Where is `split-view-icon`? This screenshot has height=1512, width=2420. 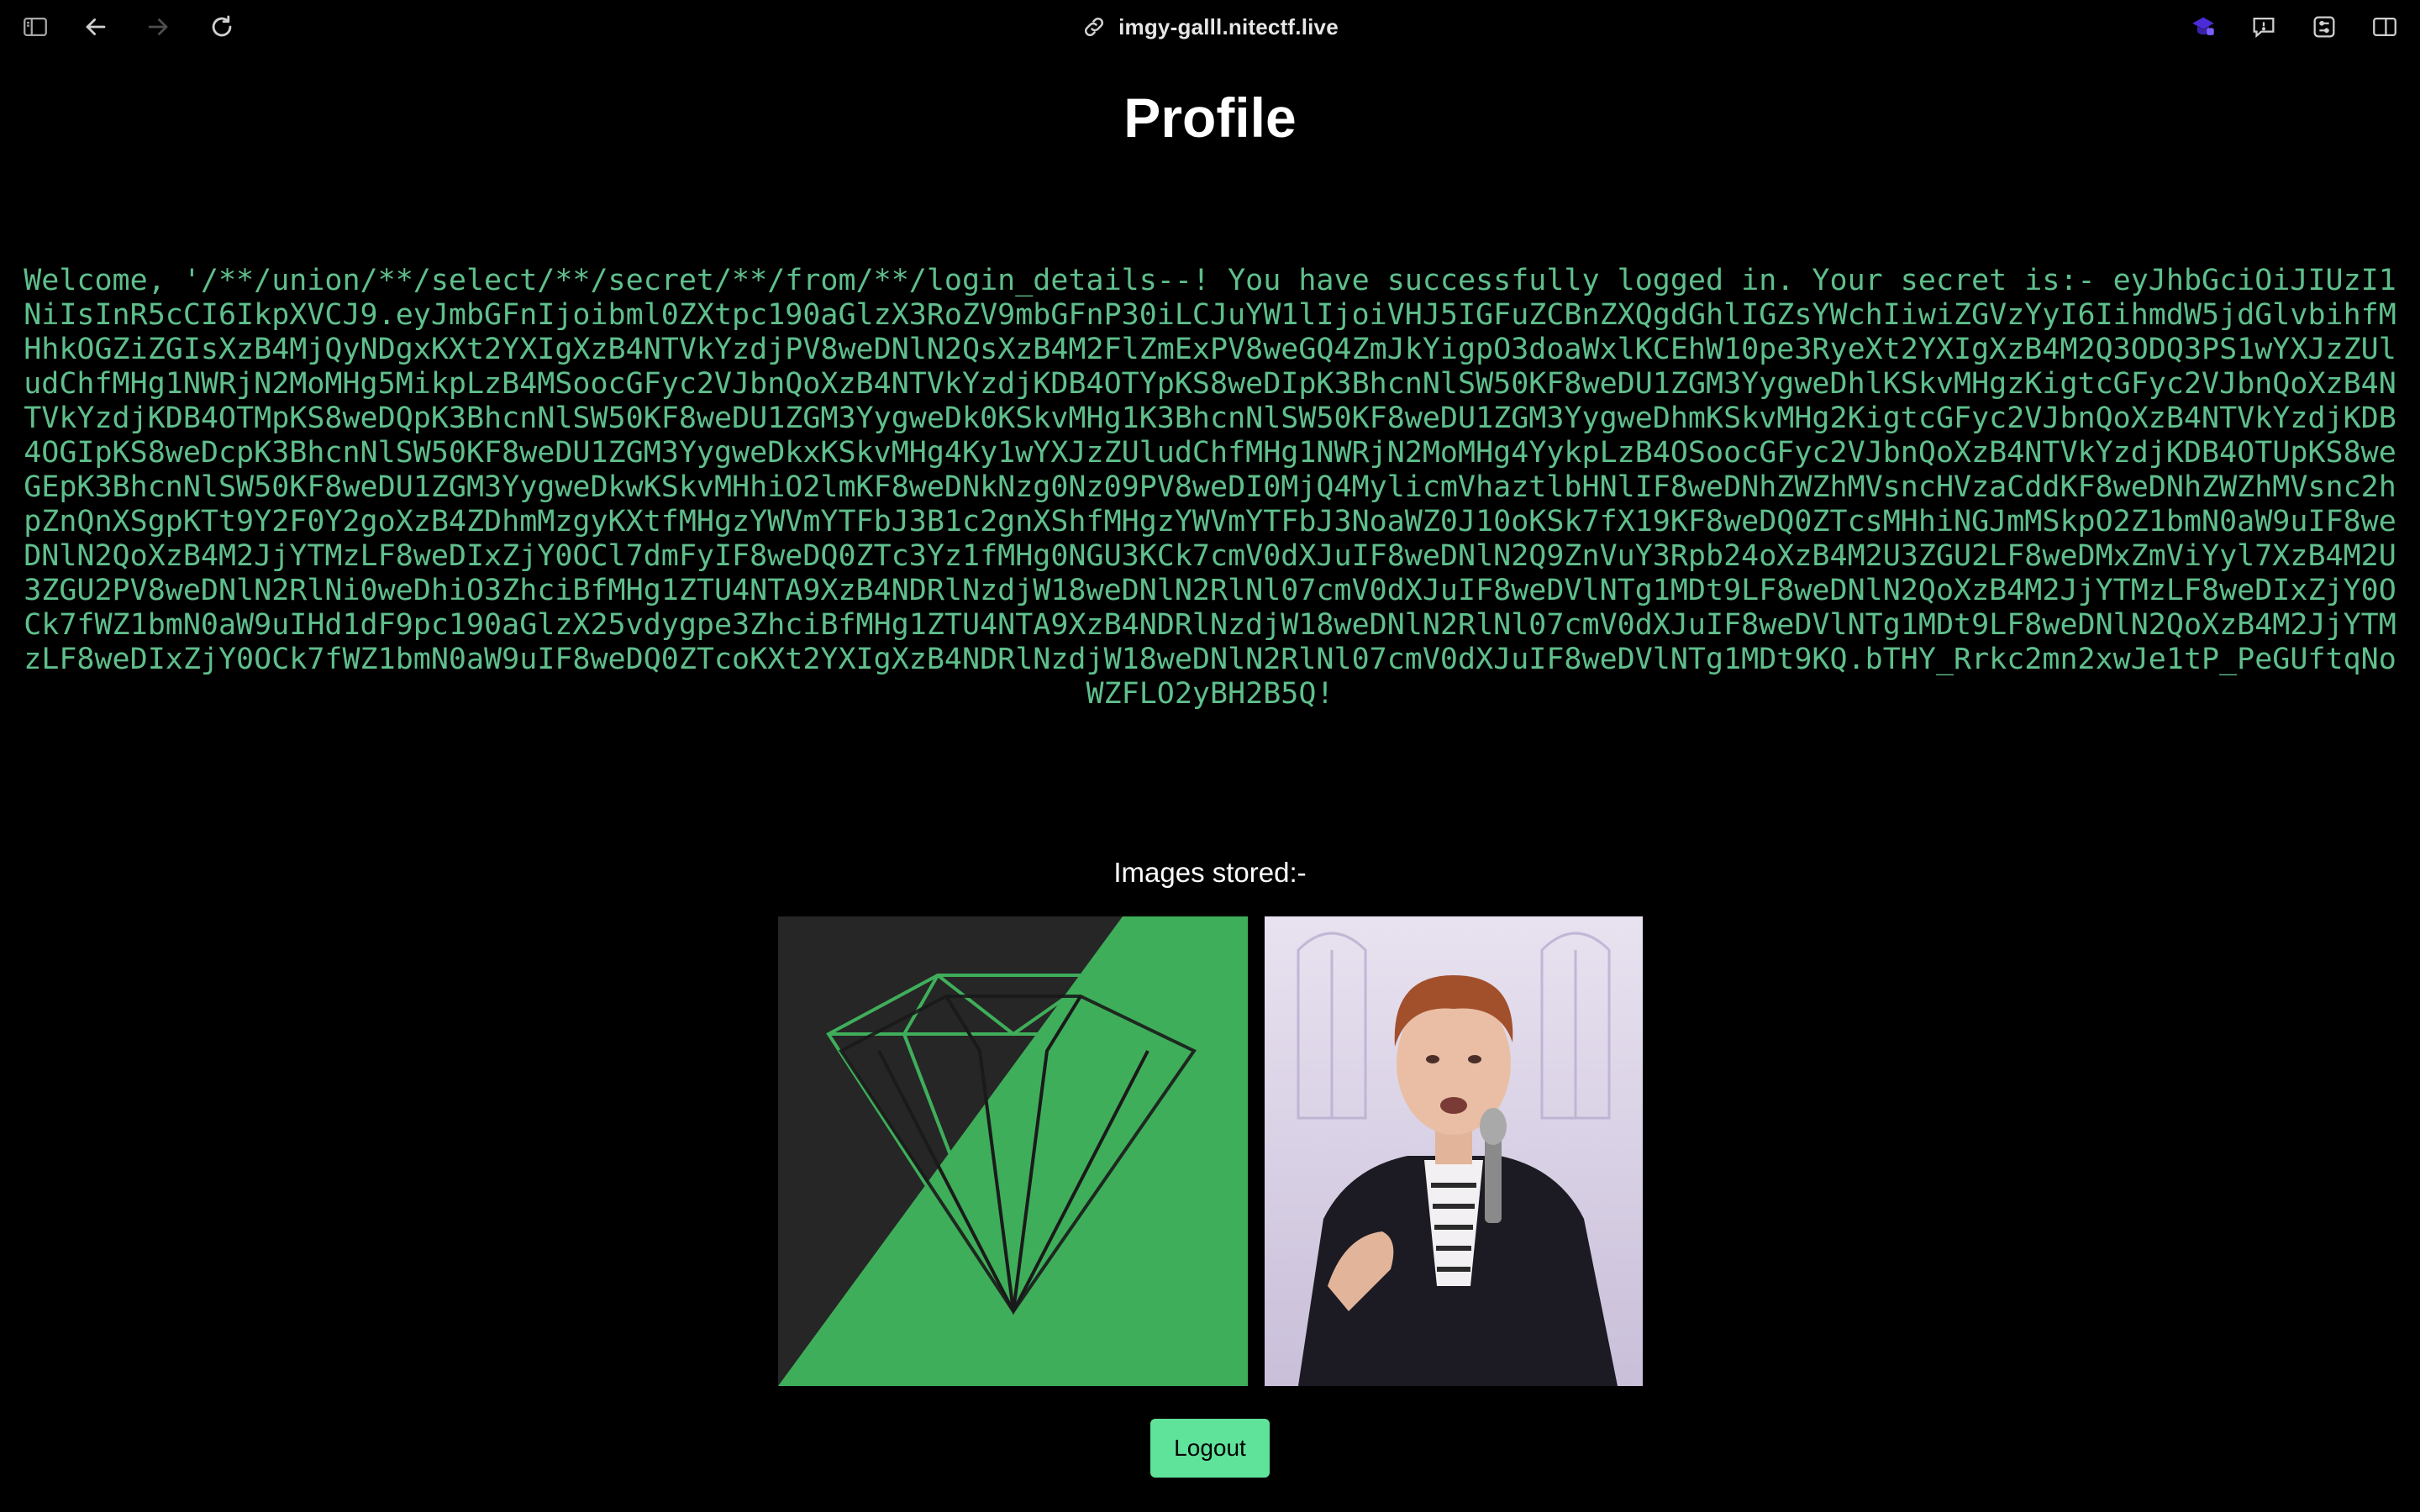
split-view-icon is located at coordinates (2385, 27).